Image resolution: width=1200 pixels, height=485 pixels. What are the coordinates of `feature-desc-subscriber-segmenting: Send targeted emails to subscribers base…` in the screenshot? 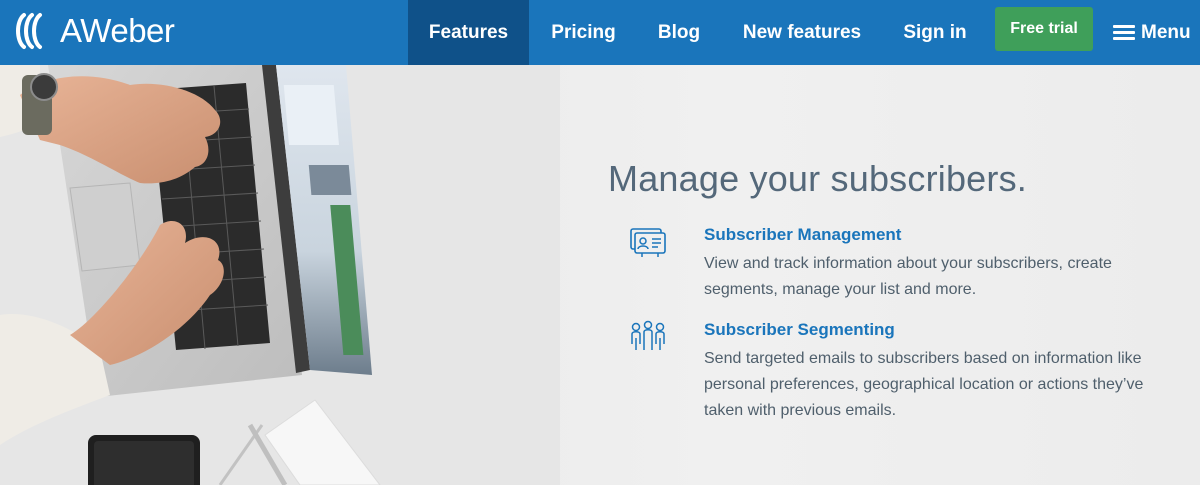 It's located at (924, 384).